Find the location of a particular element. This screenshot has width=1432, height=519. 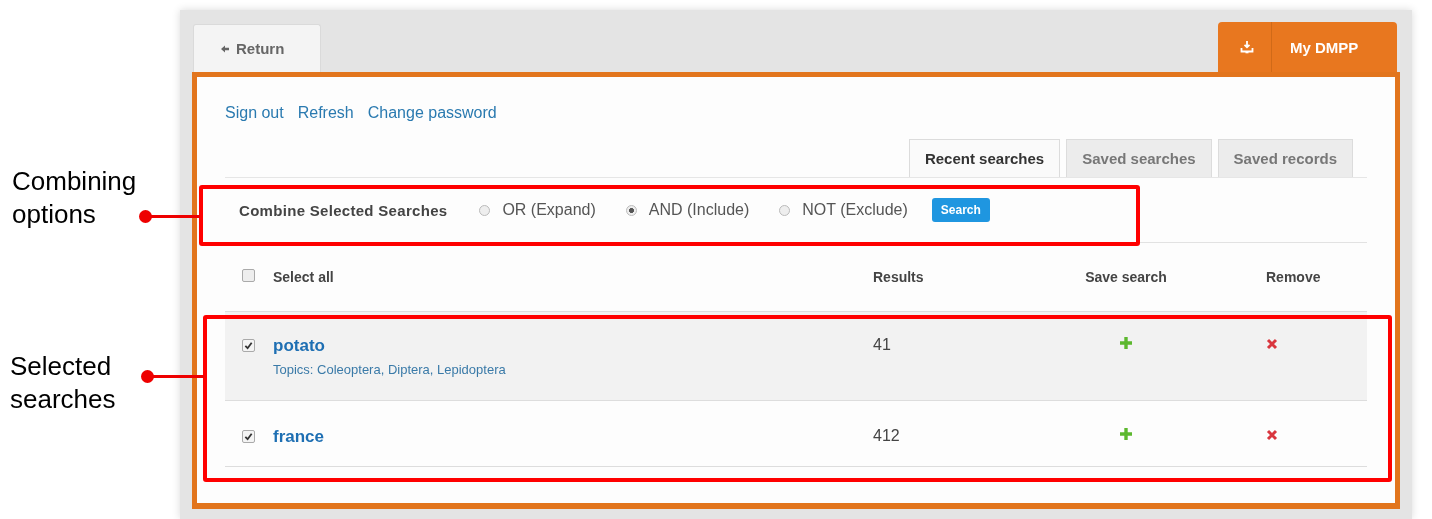

tab: Saved searches is located at coordinates (1139, 158).